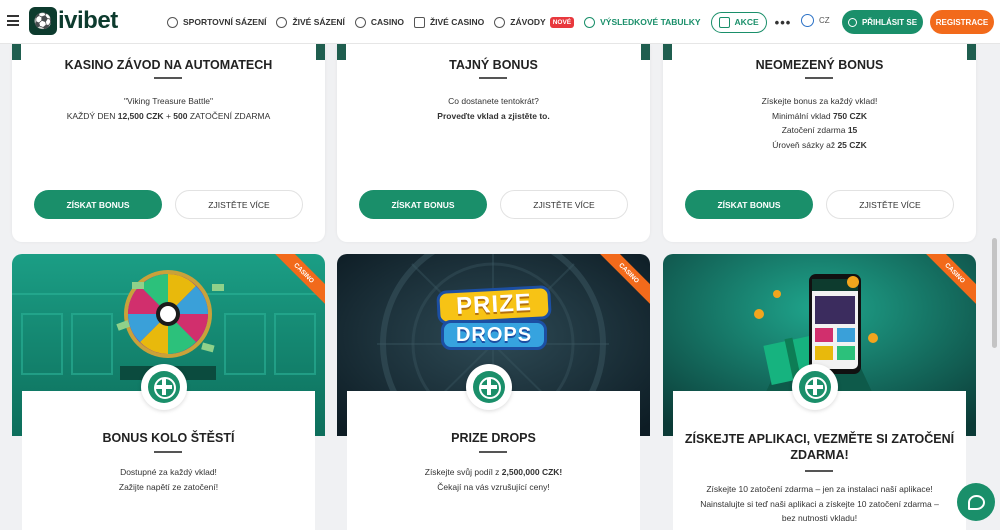  I want to click on amount: 500, so click(180, 115).